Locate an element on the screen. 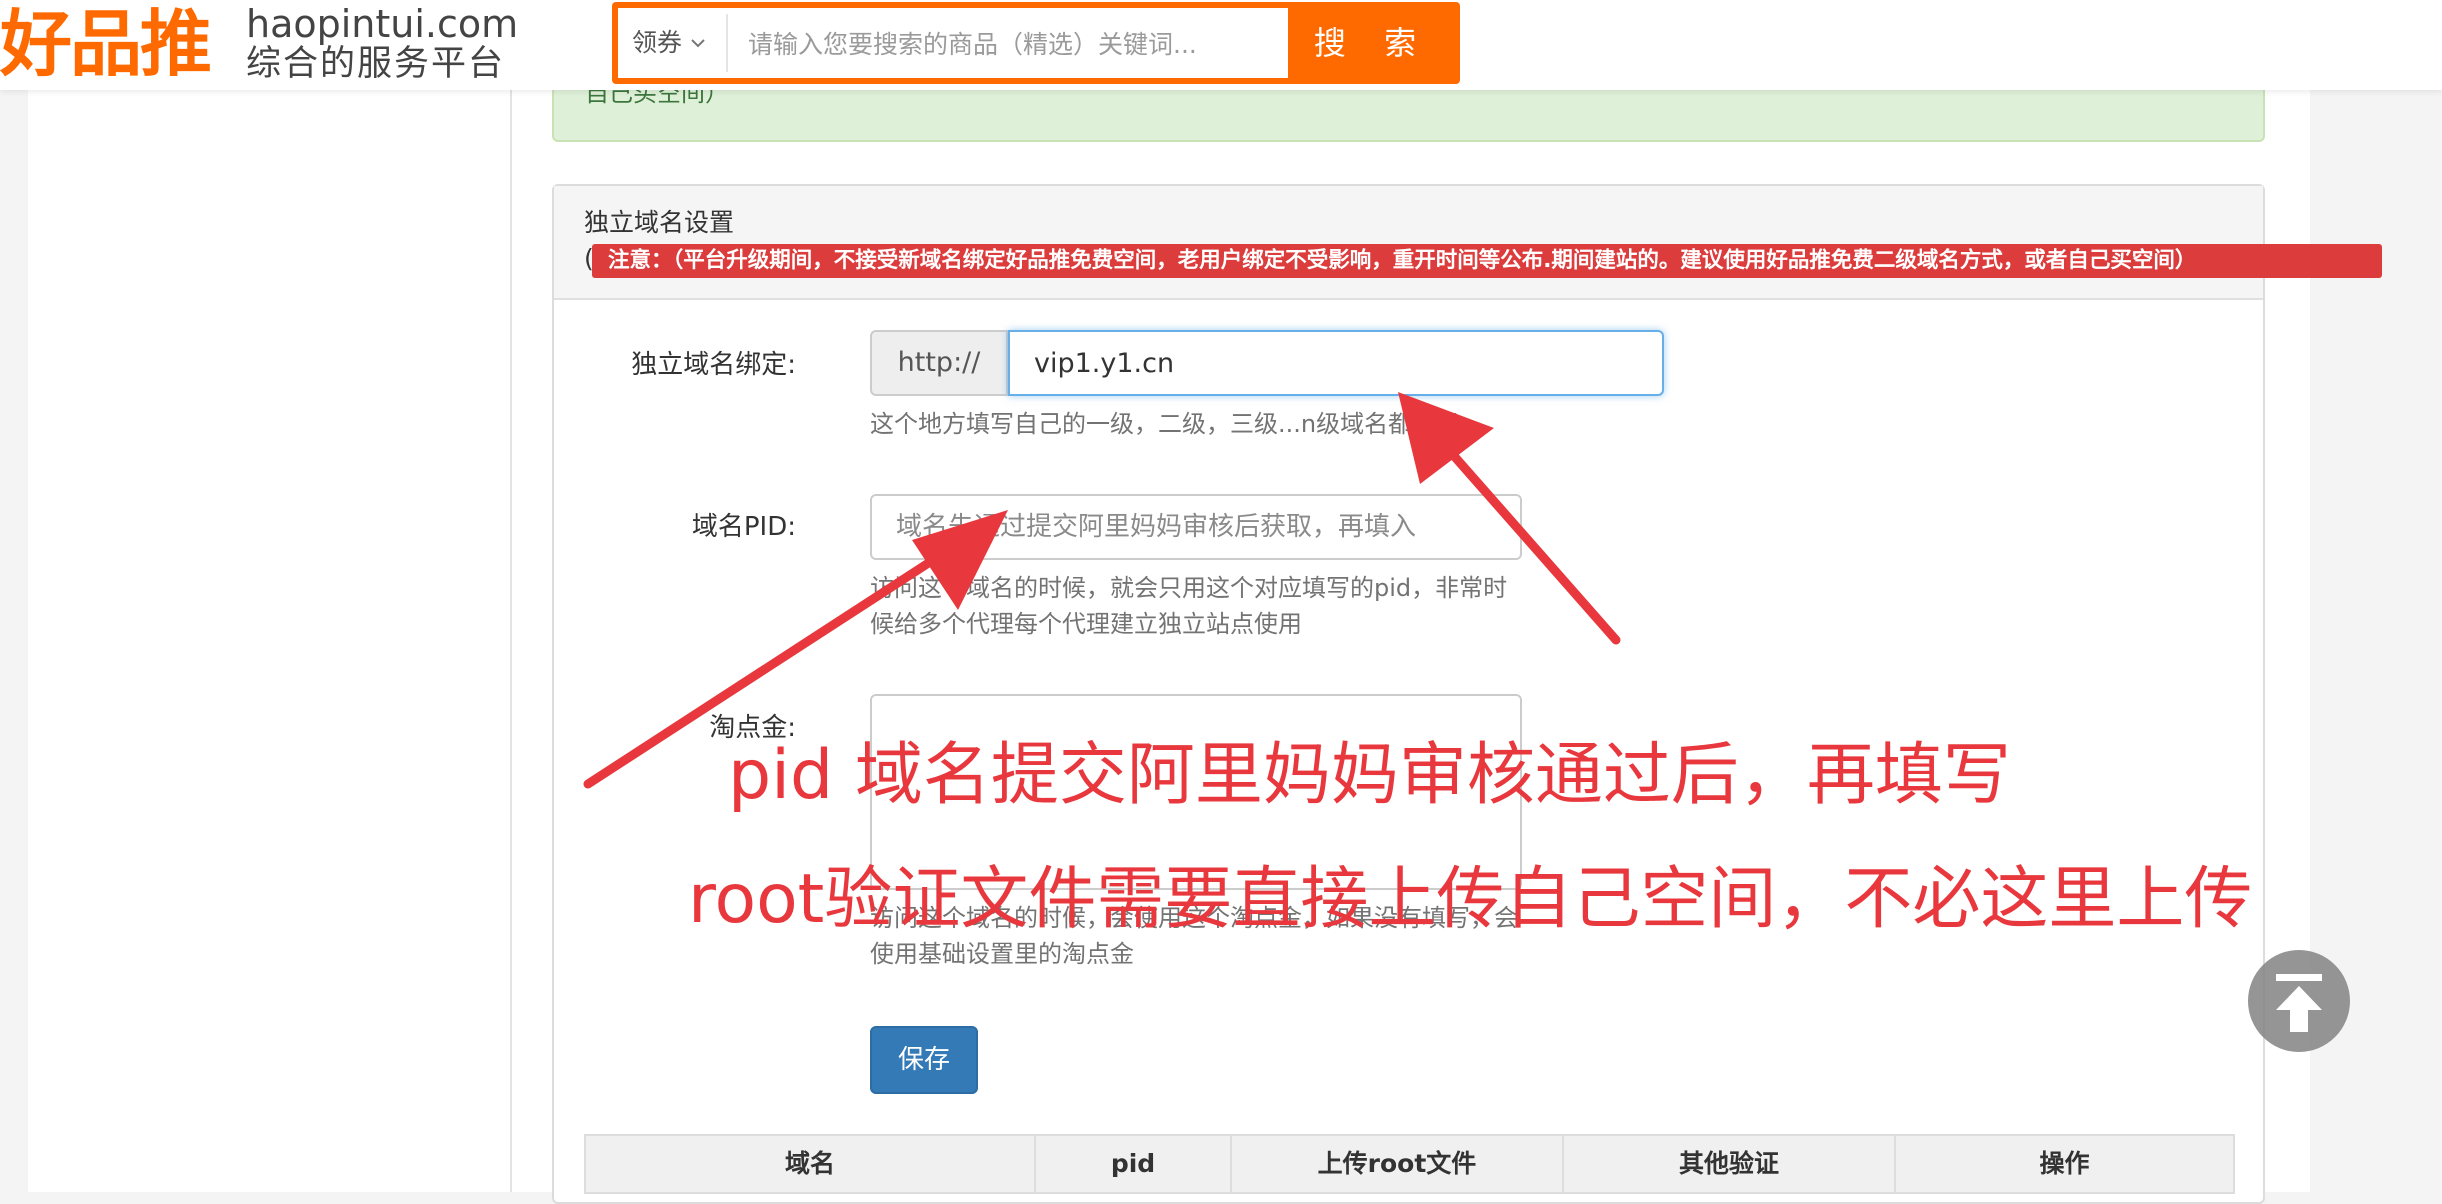 The width and height of the screenshot is (2442, 1204). search-divider is located at coordinates (727, 43).